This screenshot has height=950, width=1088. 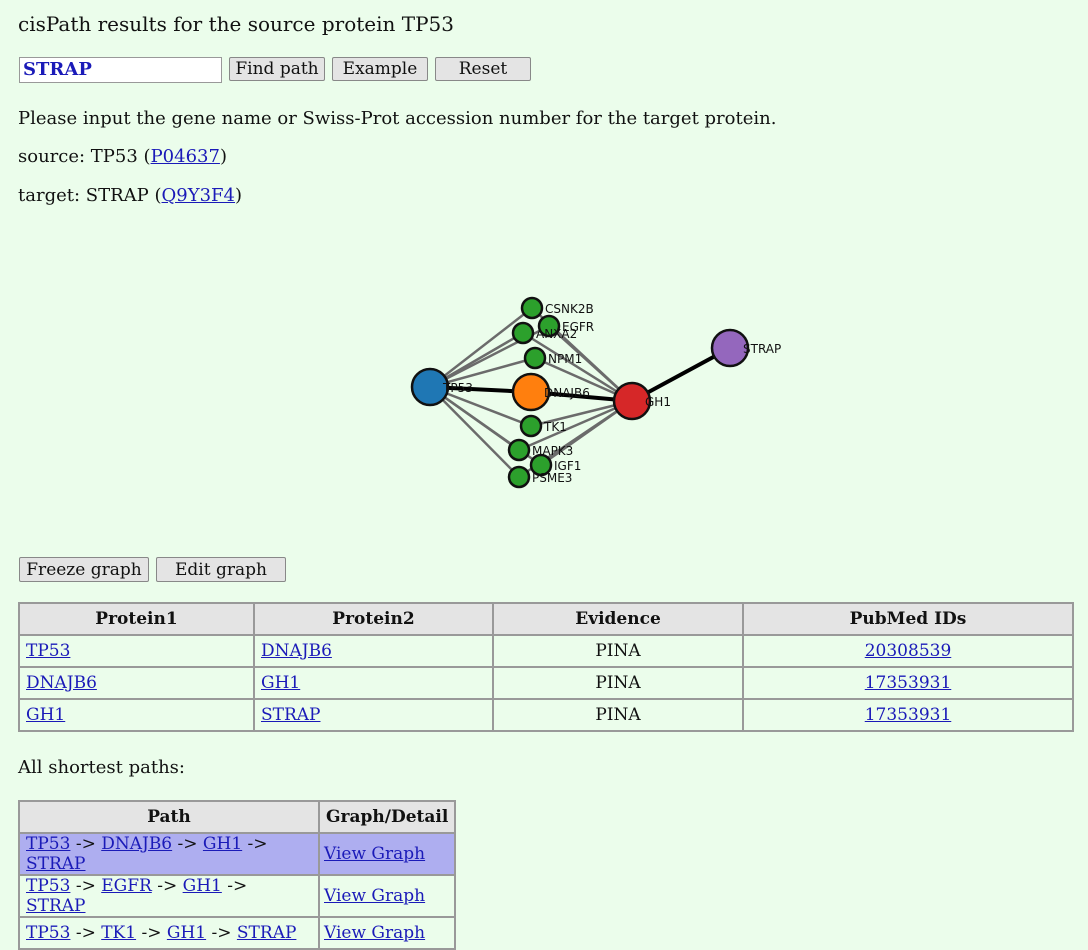 I want to click on protein2-link: DNAJB6, so click(x=296, y=651).